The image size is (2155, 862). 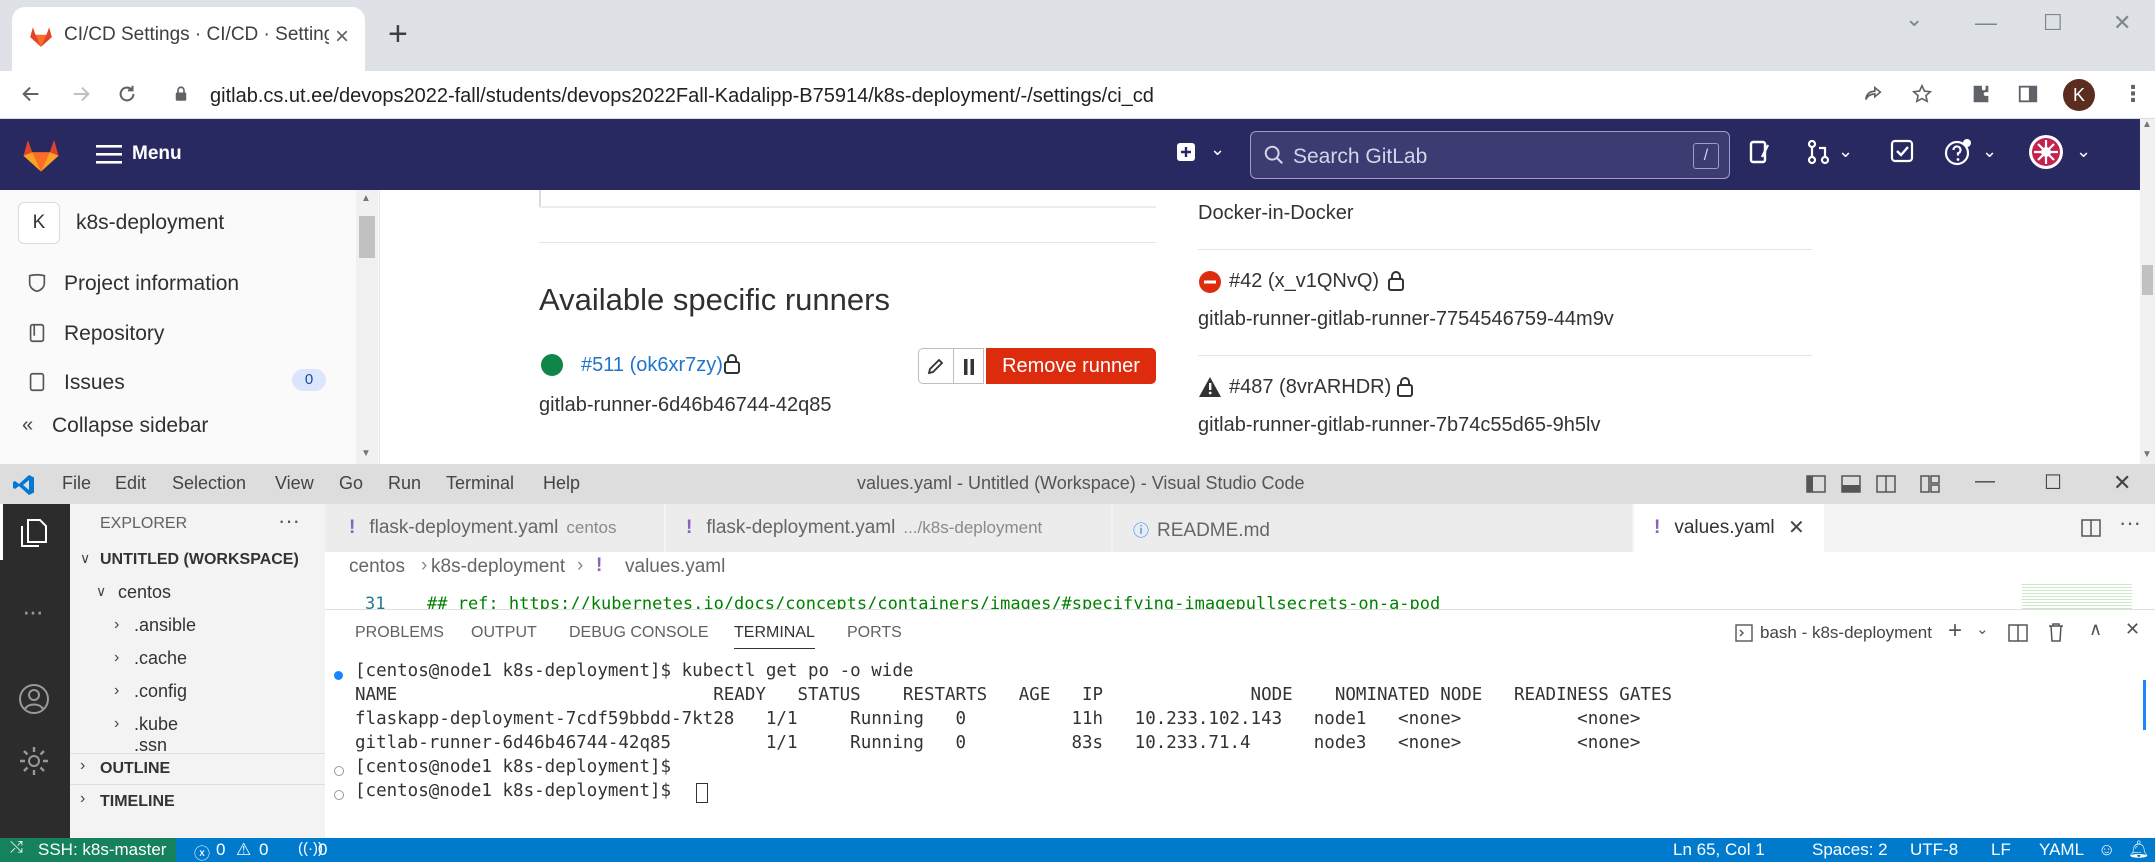 What do you see at coordinates (495, 528) in the screenshot?
I see `tab-flask-deployment-centos: ! flask-deployment.yaml centos` at bounding box center [495, 528].